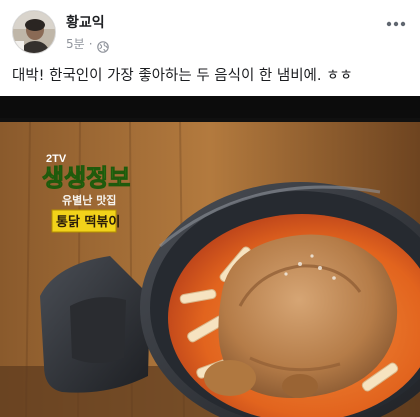 This screenshot has height=417, width=420. Describe the element at coordinates (75, 43) in the screenshot. I see `post-timestamp: 5분` at that location.